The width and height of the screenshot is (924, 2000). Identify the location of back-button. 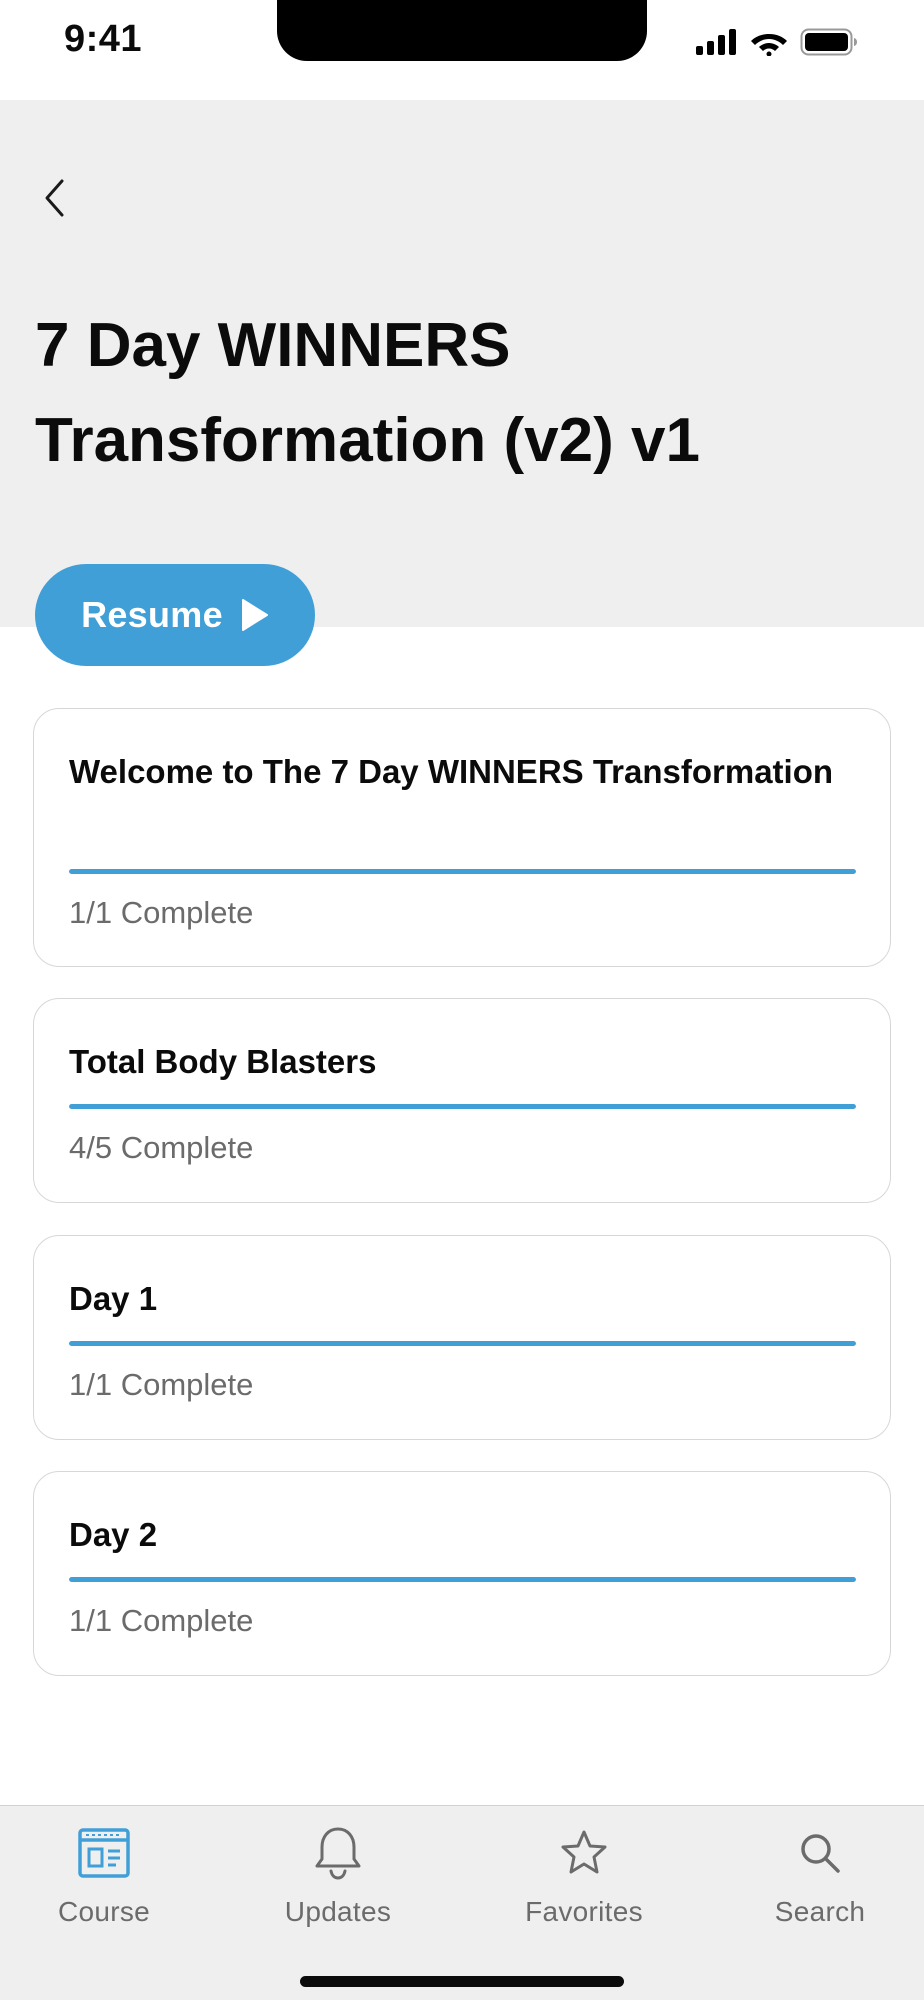
(54, 198).